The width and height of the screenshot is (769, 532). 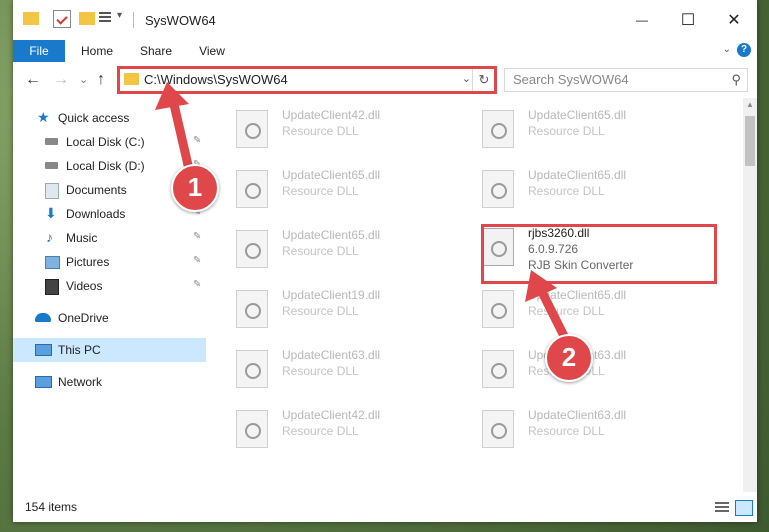 I want to click on arrow-1-head, so click(x=172, y=96).